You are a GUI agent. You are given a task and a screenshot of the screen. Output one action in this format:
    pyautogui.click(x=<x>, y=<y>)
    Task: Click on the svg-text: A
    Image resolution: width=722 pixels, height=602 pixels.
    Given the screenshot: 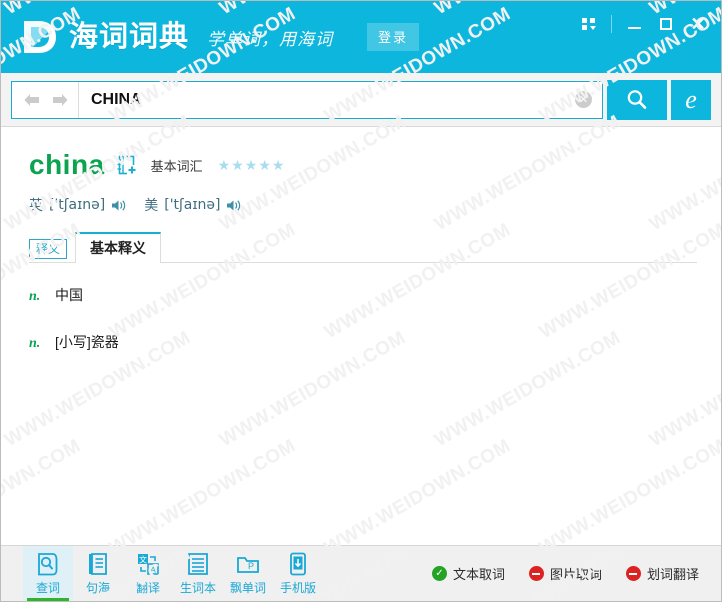 What is the action you would take?
    pyautogui.click(x=153, y=570)
    